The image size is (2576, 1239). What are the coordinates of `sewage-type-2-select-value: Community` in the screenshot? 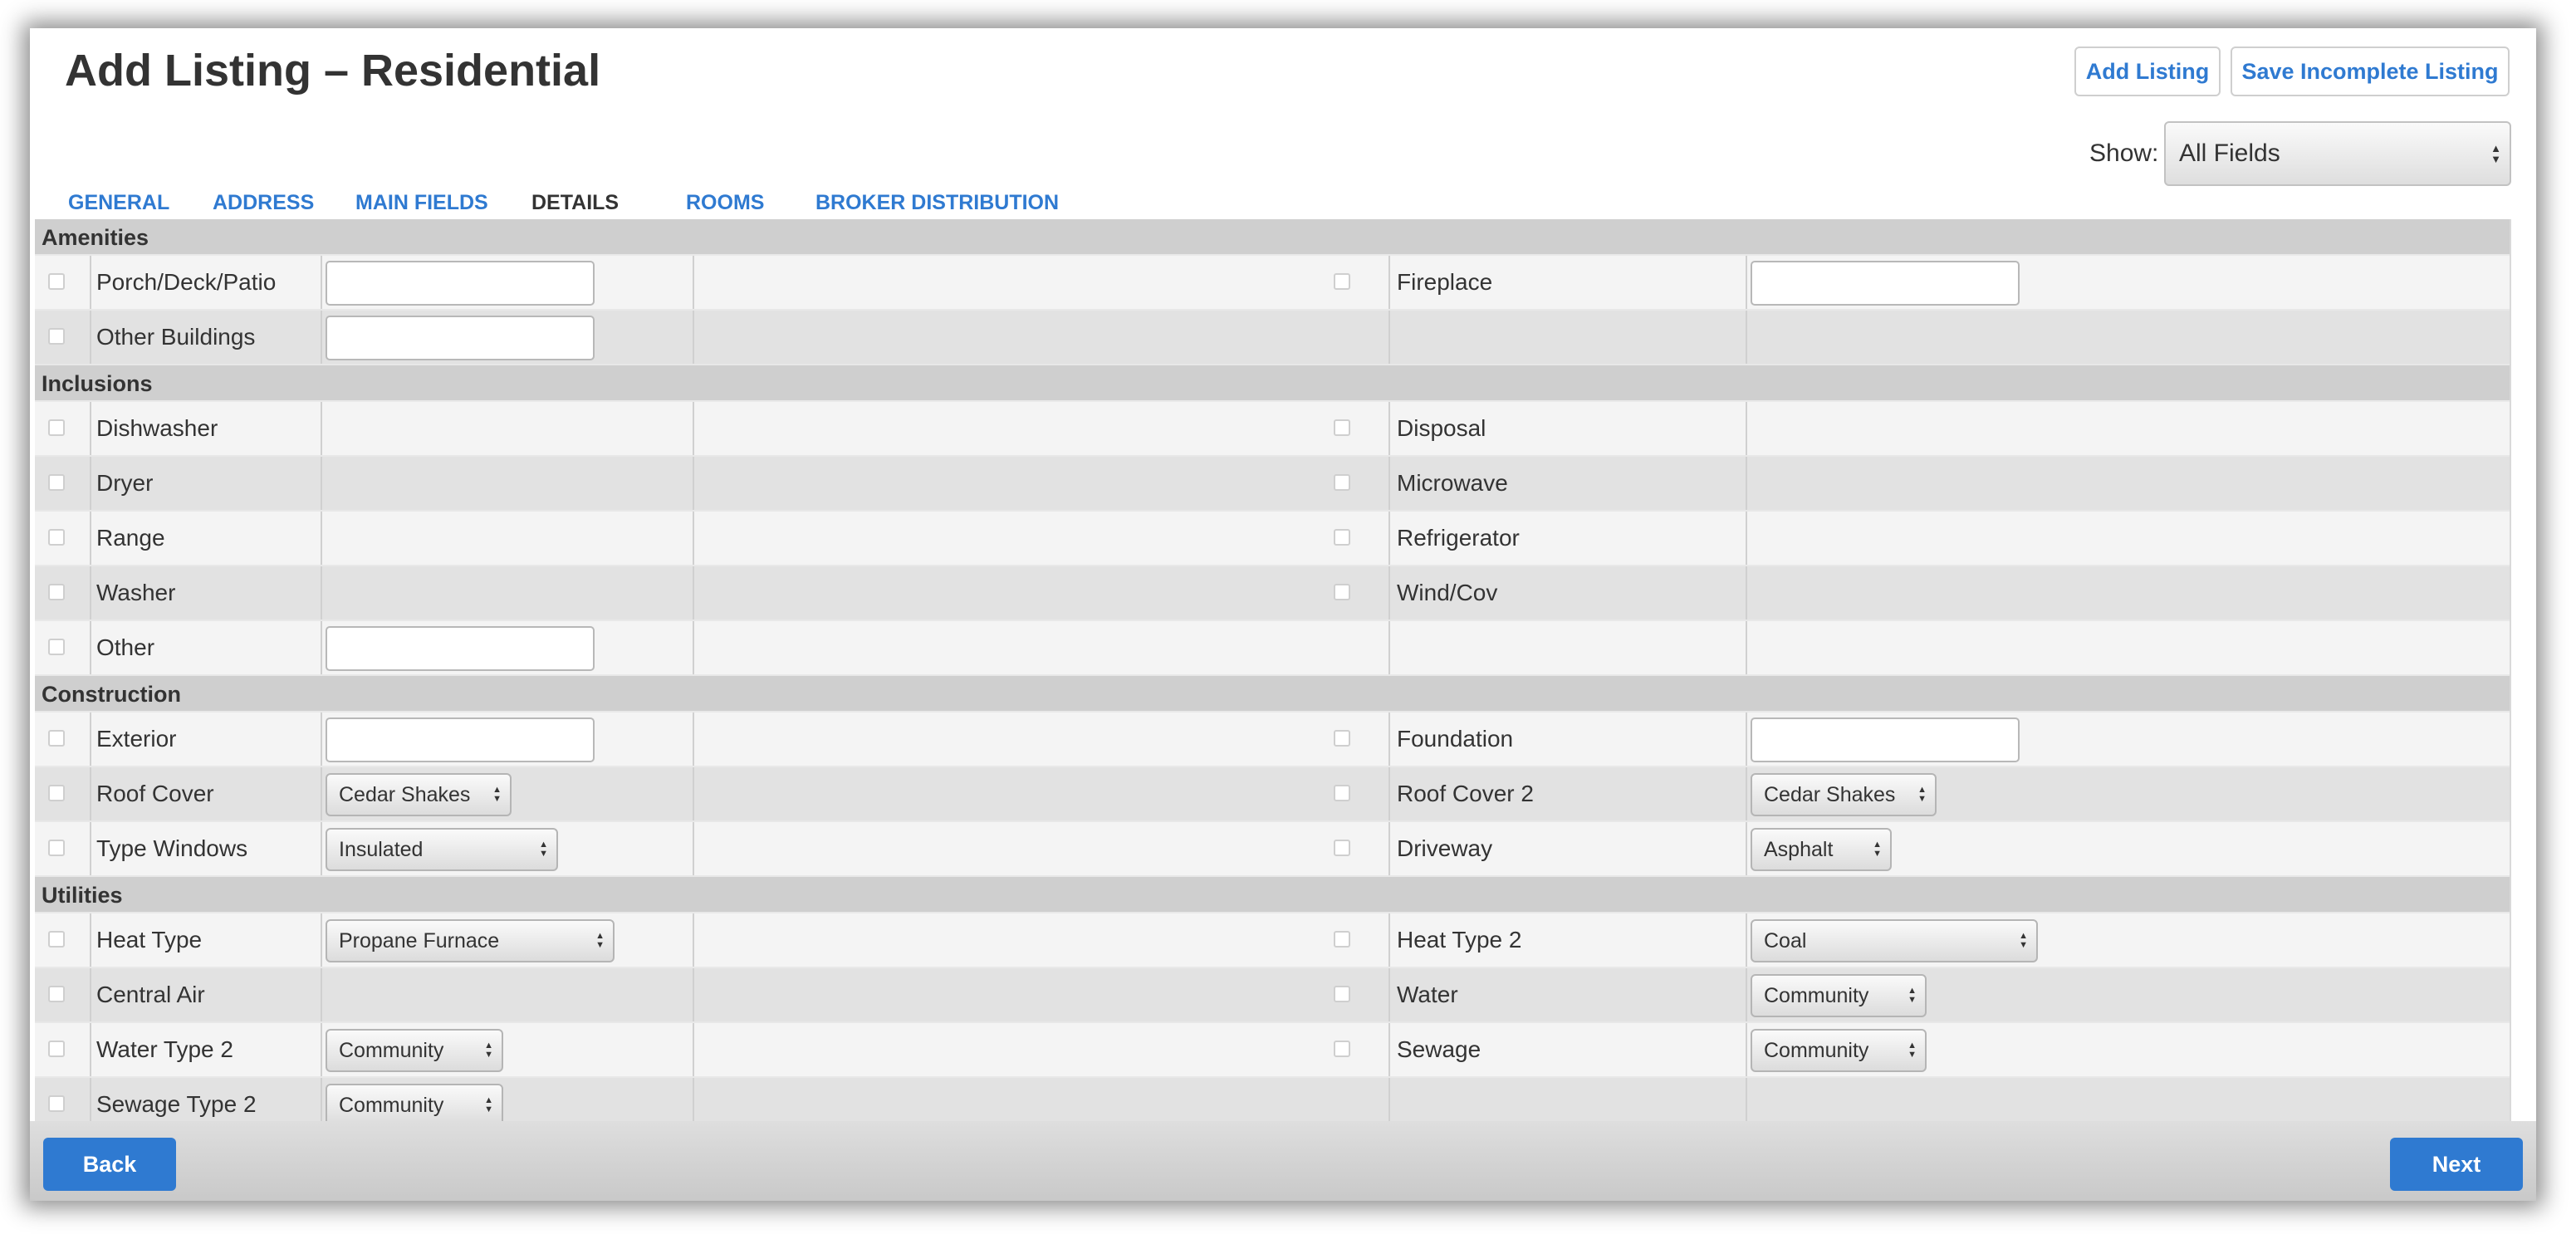 It's located at (391, 1105).